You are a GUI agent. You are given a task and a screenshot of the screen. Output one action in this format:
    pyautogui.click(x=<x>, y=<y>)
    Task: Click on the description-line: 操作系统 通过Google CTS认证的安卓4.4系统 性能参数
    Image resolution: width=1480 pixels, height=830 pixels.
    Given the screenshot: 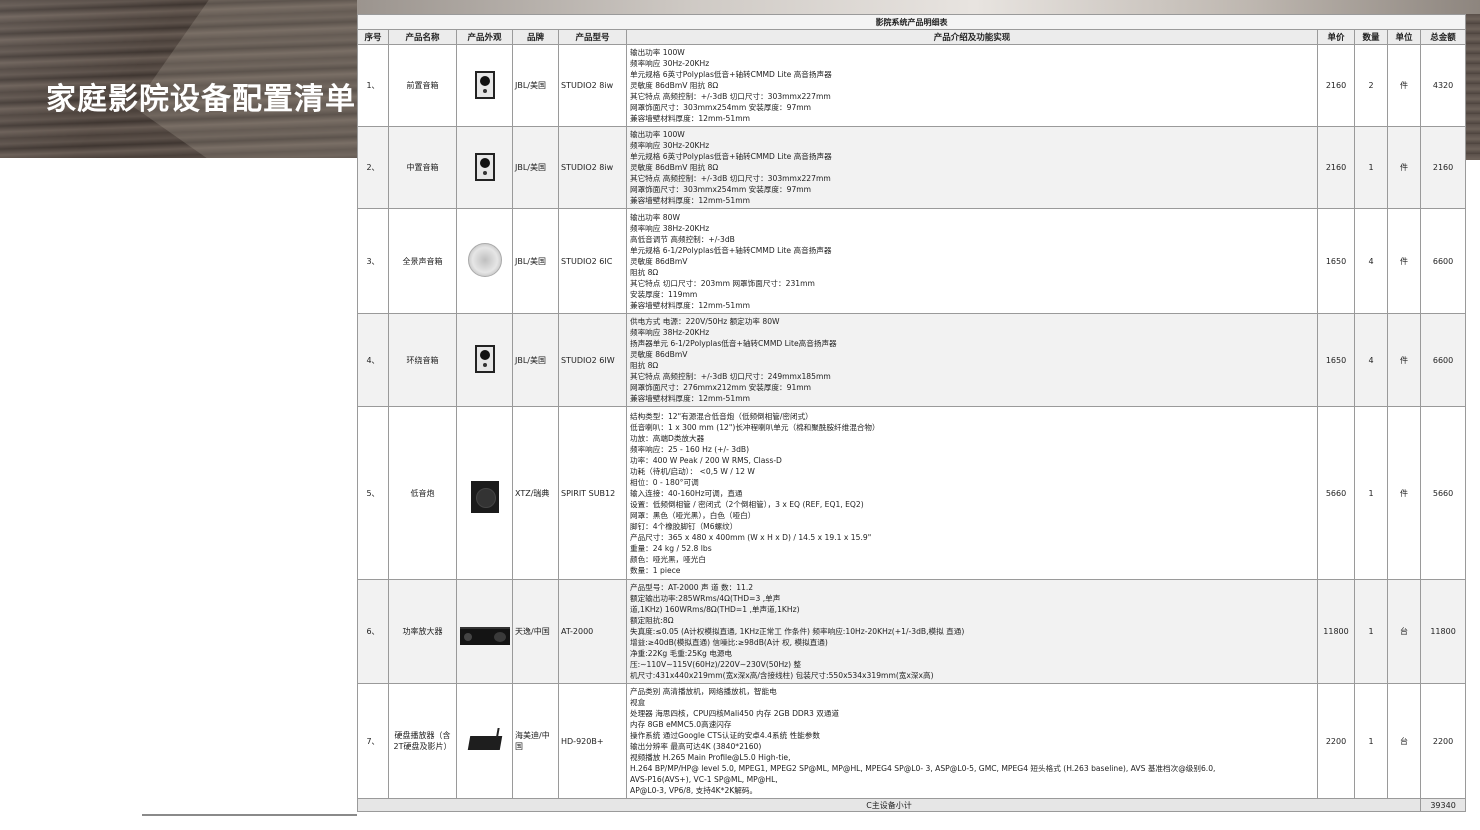 What is the action you would take?
    pyautogui.click(x=725, y=735)
    